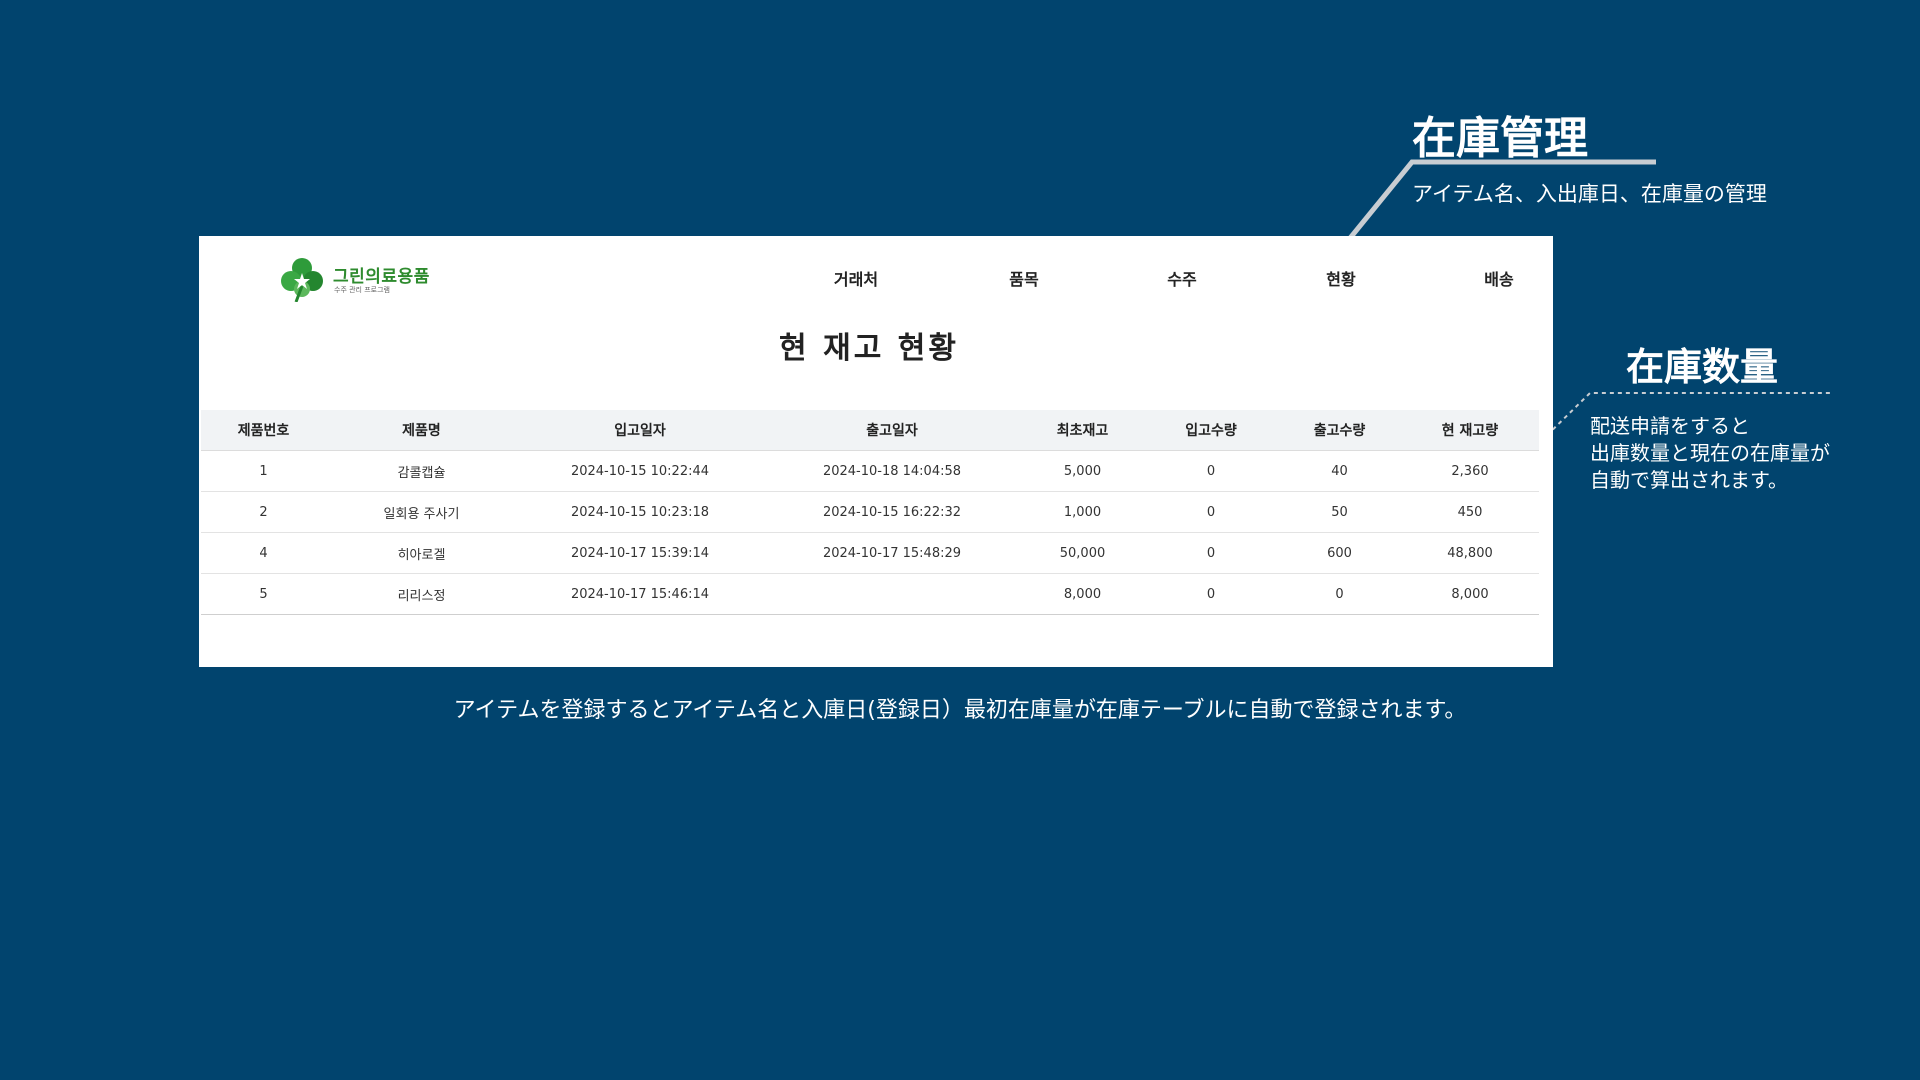 Image resolution: width=1920 pixels, height=1080 pixels. What do you see at coordinates (892, 553) in the screenshot?
I see `cell-out-date: 2024-10-17 15:48:29` at bounding box center [892, 553].